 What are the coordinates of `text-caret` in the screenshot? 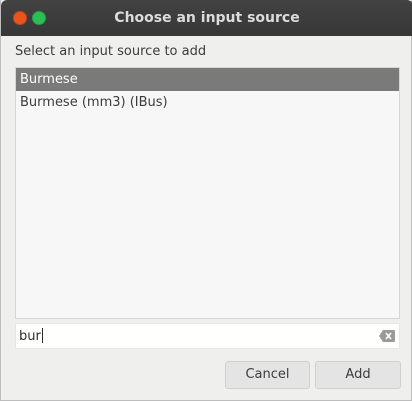 It's located at (42, 335).